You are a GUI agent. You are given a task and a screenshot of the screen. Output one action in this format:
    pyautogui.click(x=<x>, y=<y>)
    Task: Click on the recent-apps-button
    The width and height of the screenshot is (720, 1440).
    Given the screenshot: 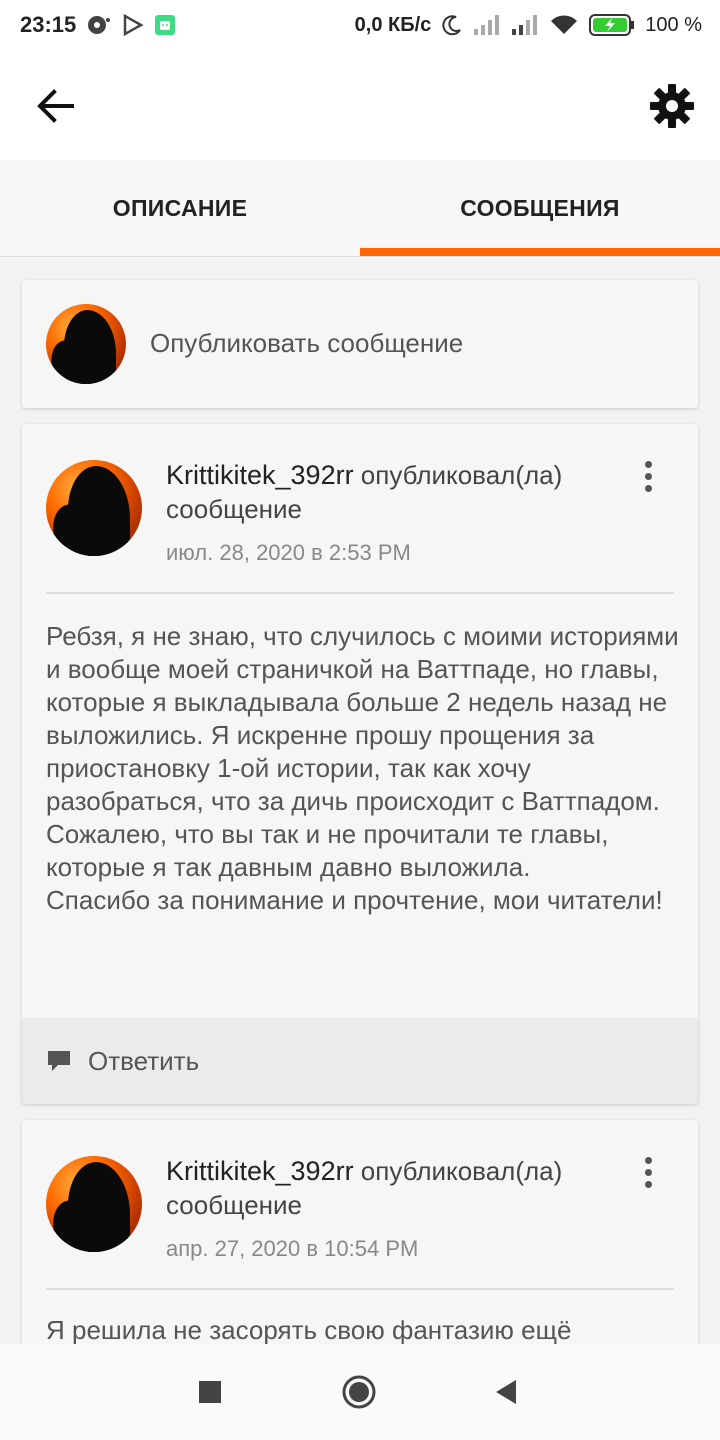 What is the action you would take?
    pyautogui.click(x=210, y=1394)
    